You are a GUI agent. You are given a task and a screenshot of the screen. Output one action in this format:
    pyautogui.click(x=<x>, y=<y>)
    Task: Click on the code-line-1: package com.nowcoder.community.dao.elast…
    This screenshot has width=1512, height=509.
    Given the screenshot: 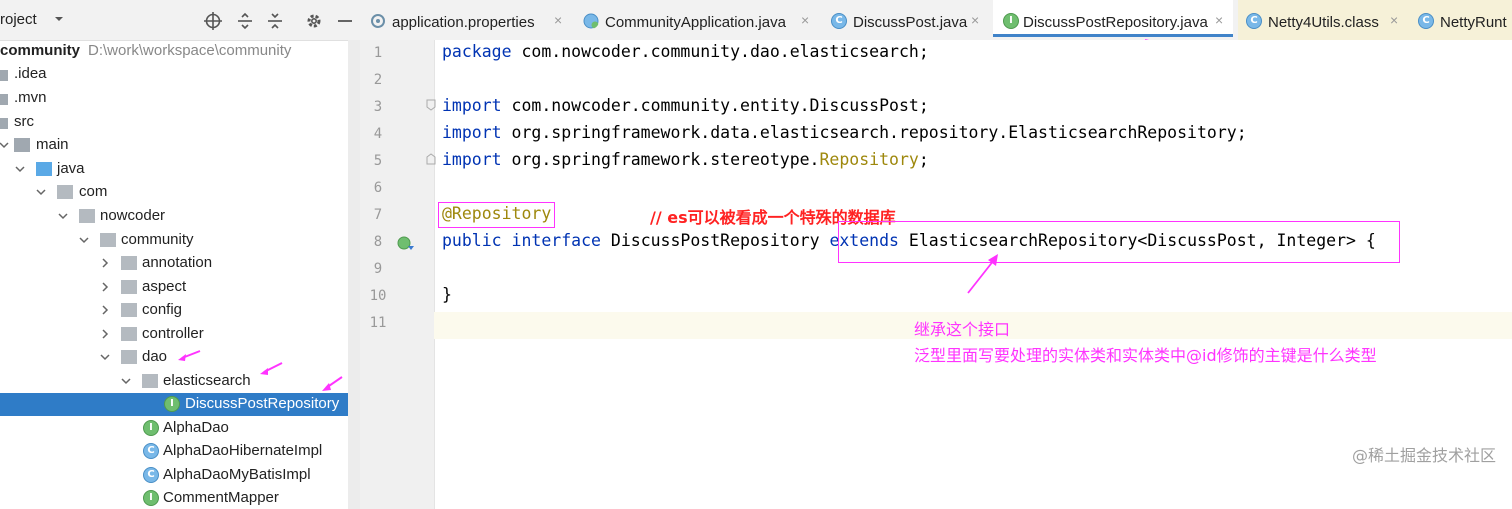 What is the action you would take?
    pyautogui.click(x=685, y=51)
    